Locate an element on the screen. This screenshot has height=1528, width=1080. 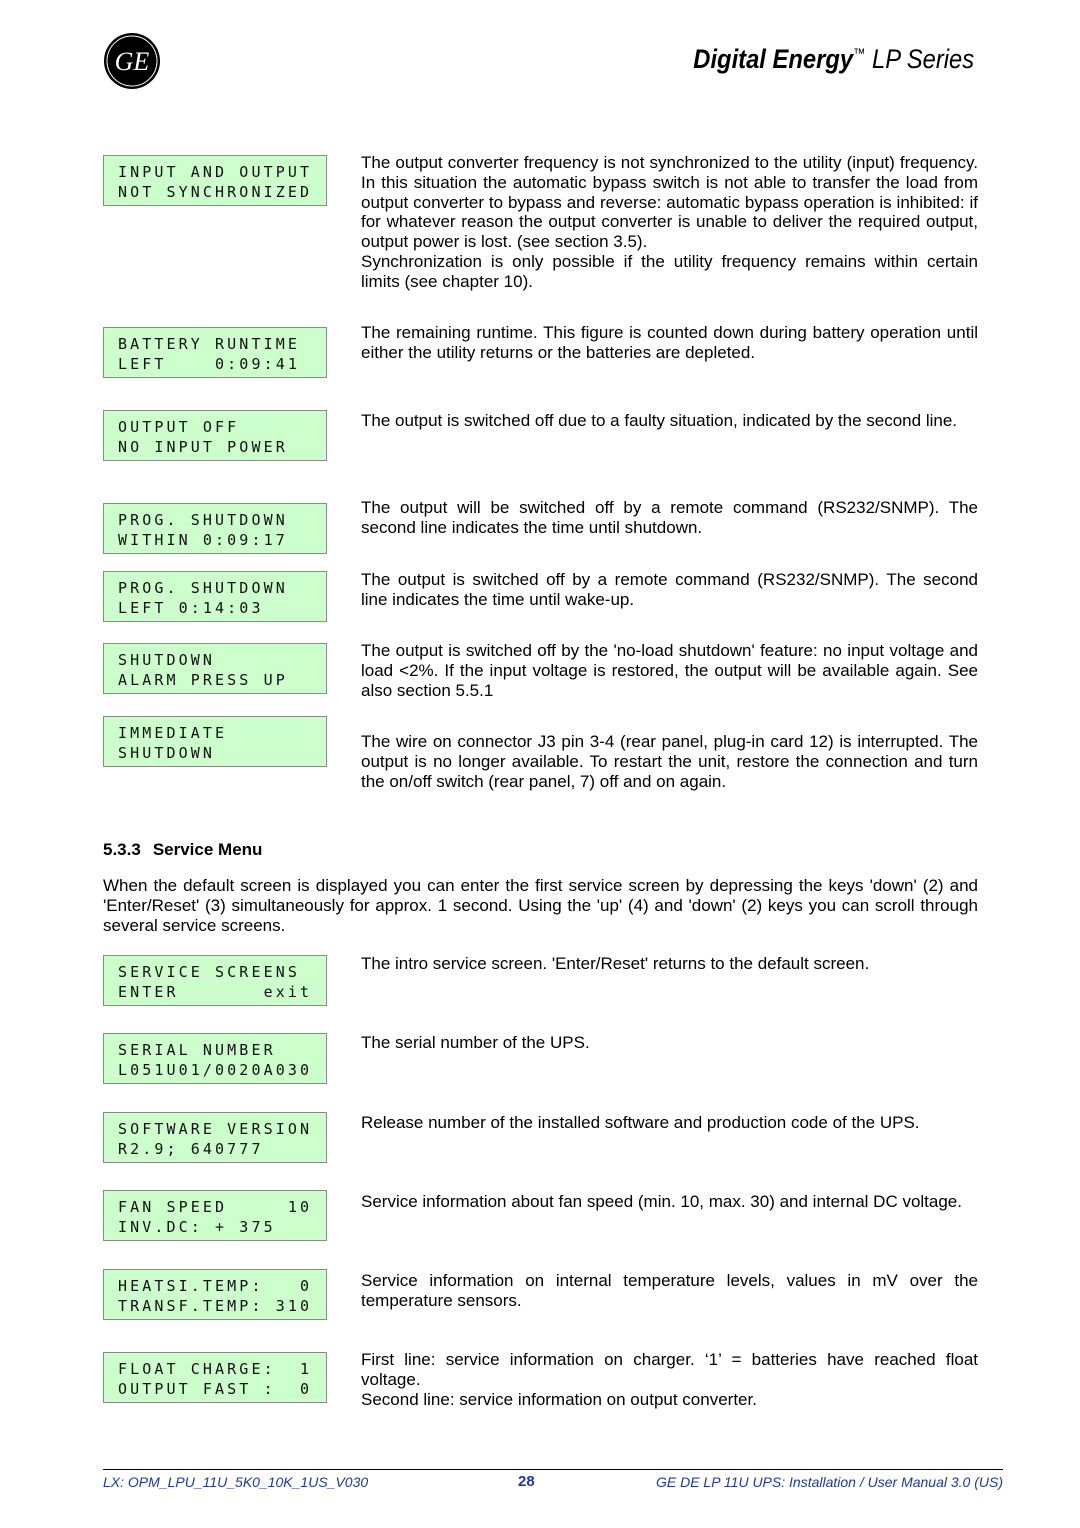
lcd-display: SERVICE SCREENS ENTER exit is located at coordinates (215, 980).